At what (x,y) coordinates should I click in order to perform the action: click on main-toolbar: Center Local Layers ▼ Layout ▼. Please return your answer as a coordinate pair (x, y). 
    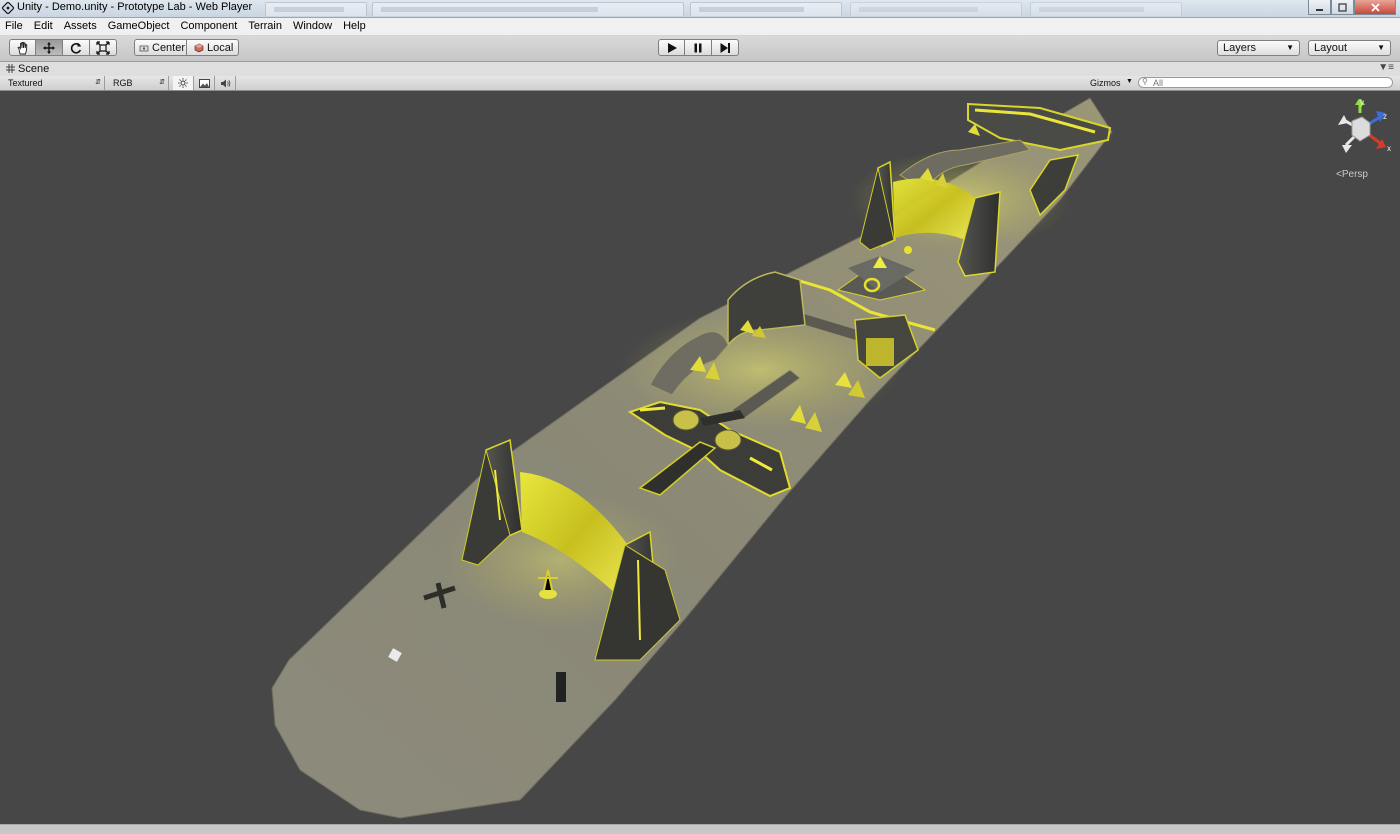
    Looking at the image, I should click on (700, 49).